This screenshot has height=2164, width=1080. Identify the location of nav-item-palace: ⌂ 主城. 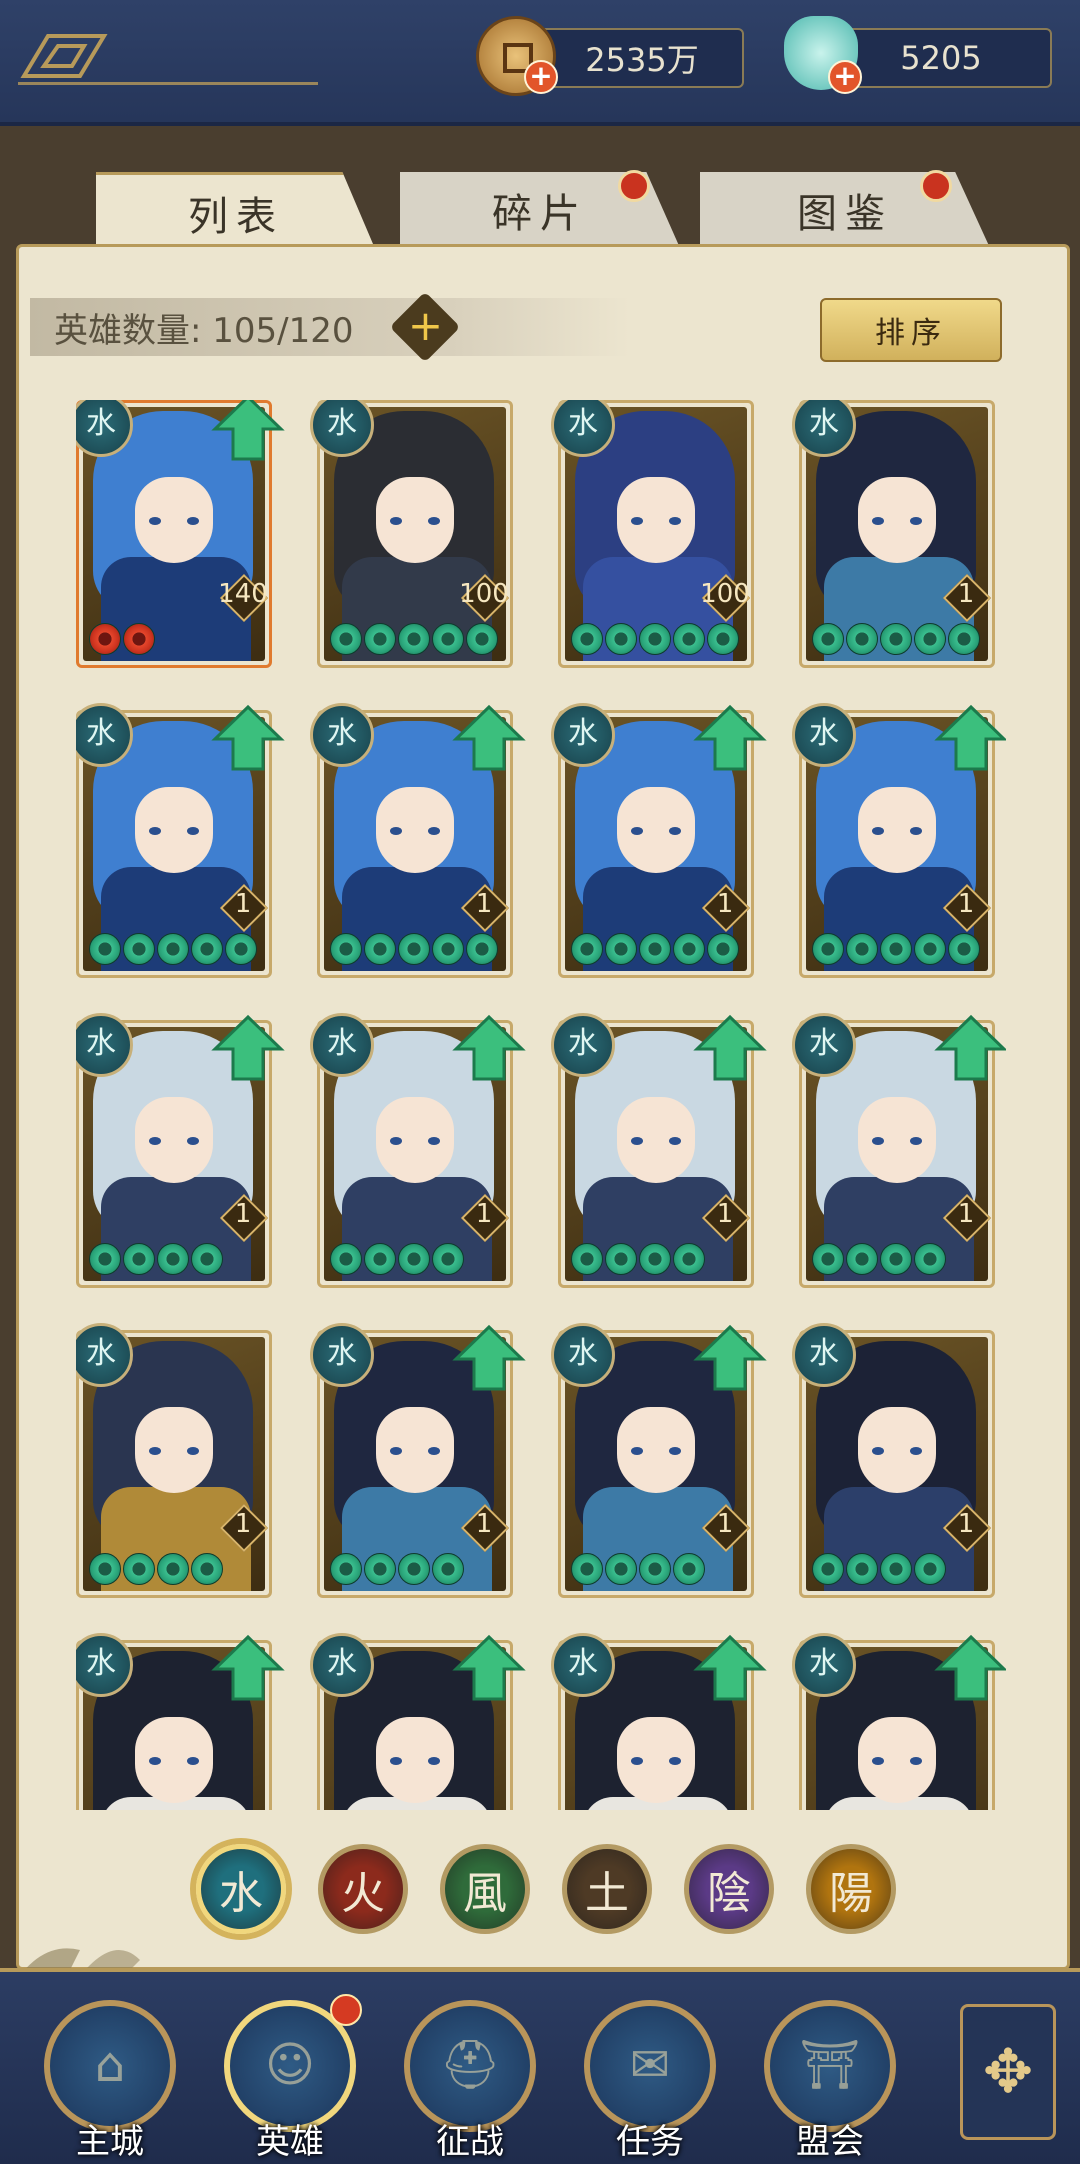
(110, 2081).